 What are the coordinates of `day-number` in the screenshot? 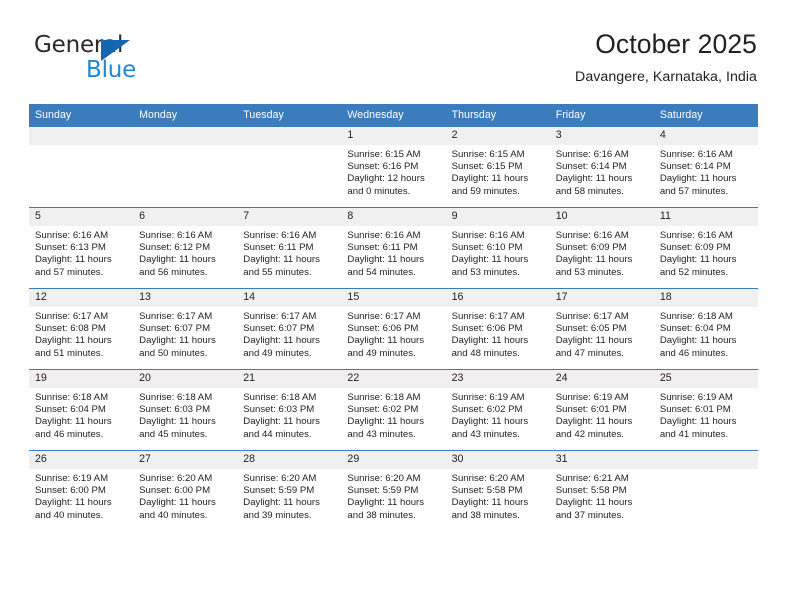 It's located at (81, 136).